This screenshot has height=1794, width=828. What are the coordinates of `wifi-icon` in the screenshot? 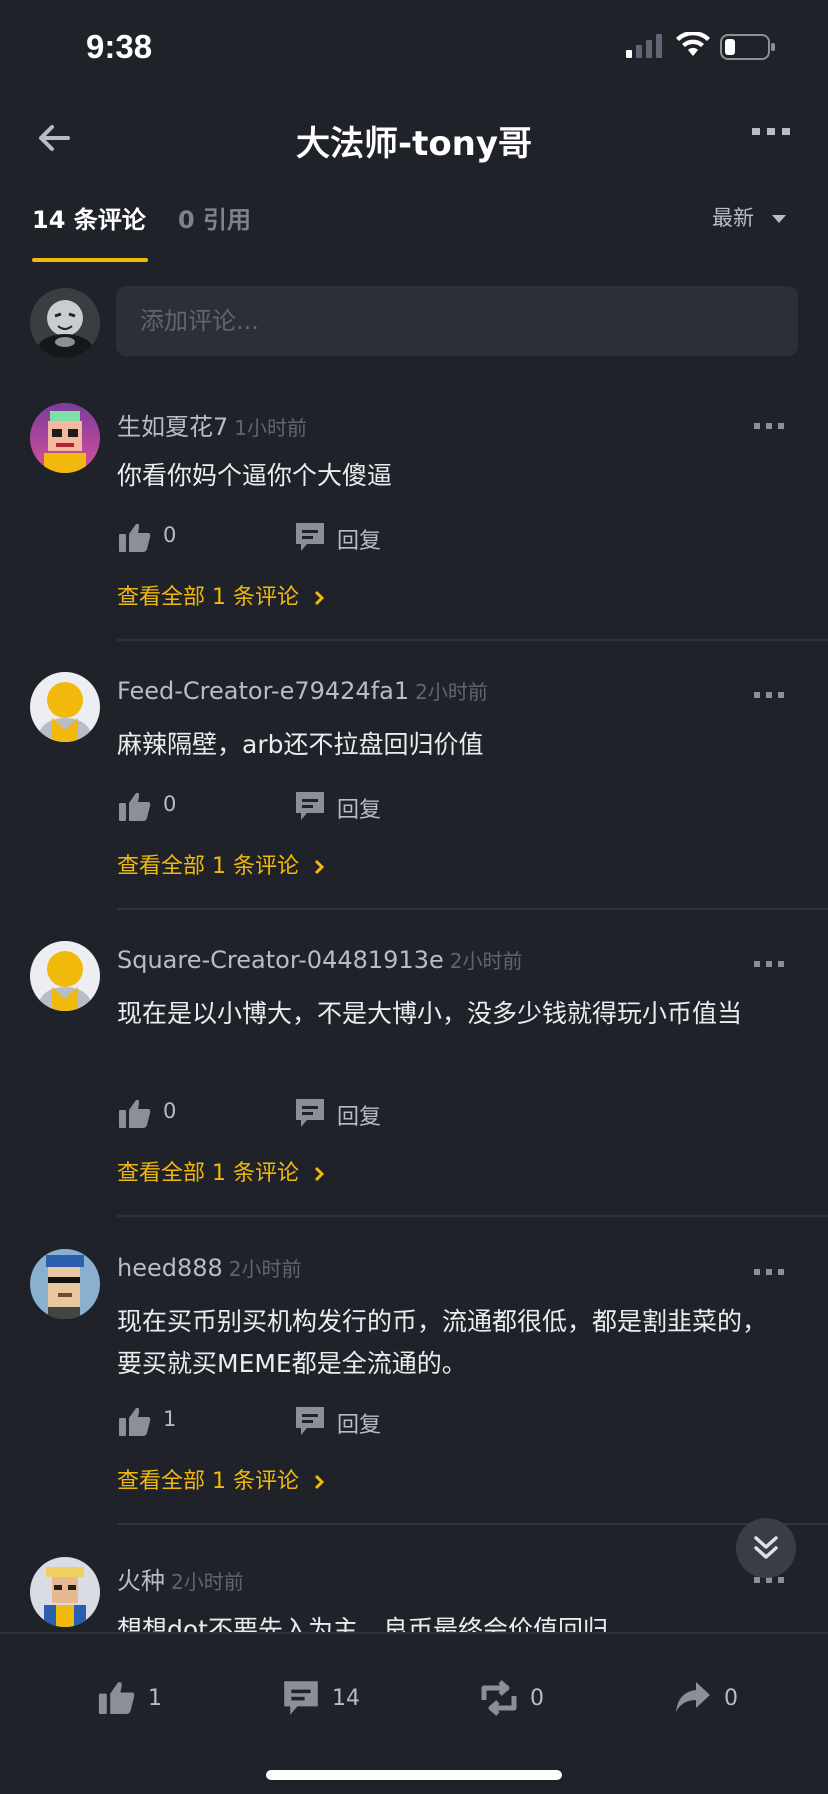 It's located at (693, 44).